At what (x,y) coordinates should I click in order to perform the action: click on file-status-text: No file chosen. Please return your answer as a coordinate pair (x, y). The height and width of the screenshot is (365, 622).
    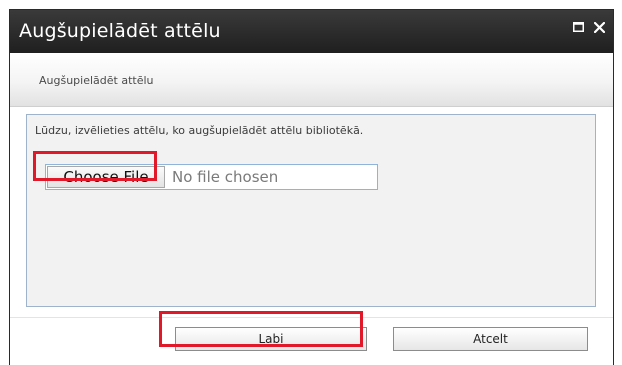
    Looking at the image, I should click on (225, 177).